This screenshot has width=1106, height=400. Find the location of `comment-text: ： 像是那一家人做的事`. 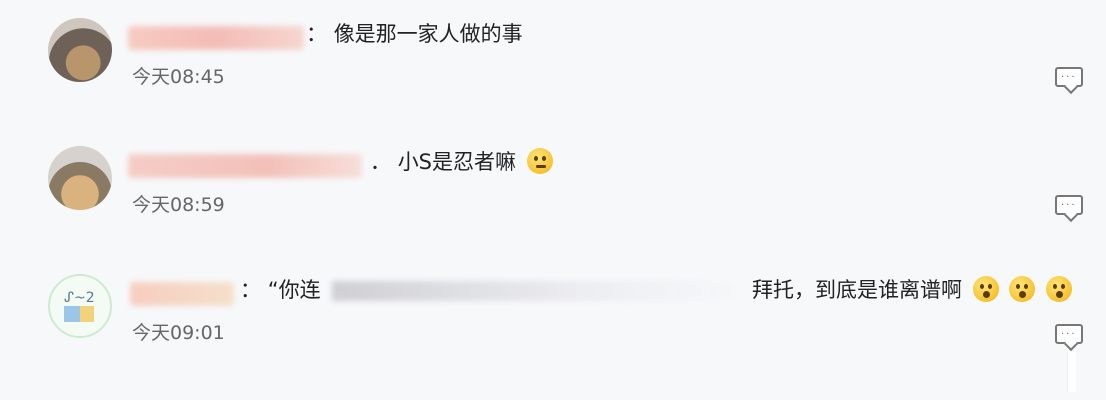

comment-text: ： 像是那一家人做的事 is located at coordinates (414, 34).